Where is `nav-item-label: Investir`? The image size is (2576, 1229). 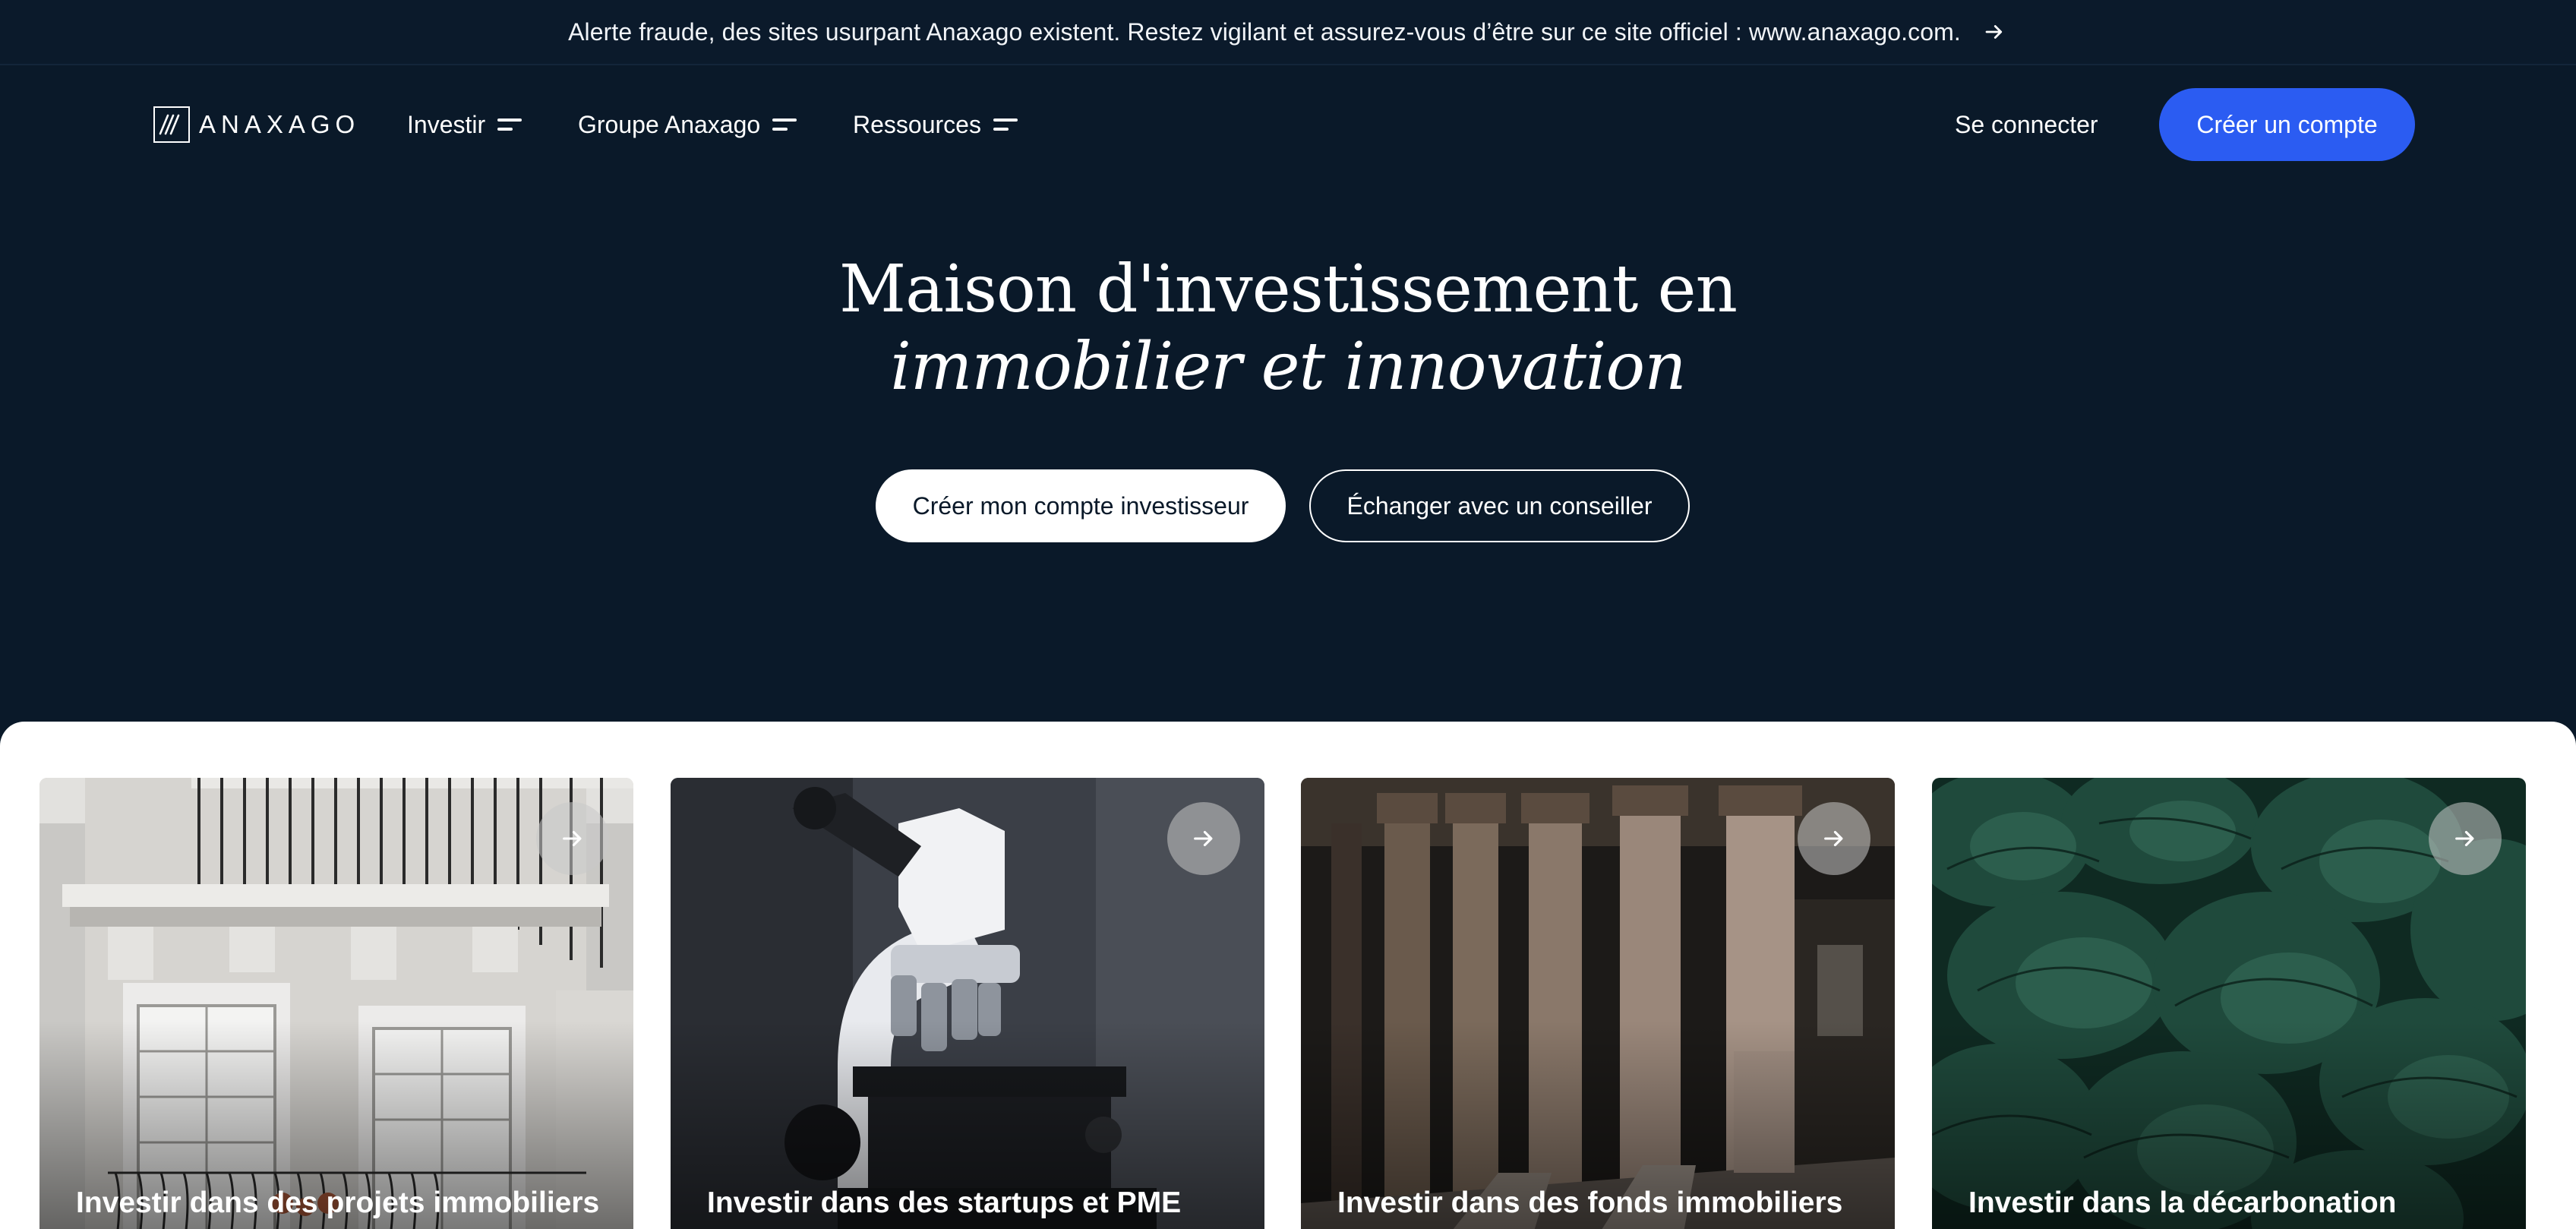
nav-item-label: Investir is located at coordinates (447, 124).